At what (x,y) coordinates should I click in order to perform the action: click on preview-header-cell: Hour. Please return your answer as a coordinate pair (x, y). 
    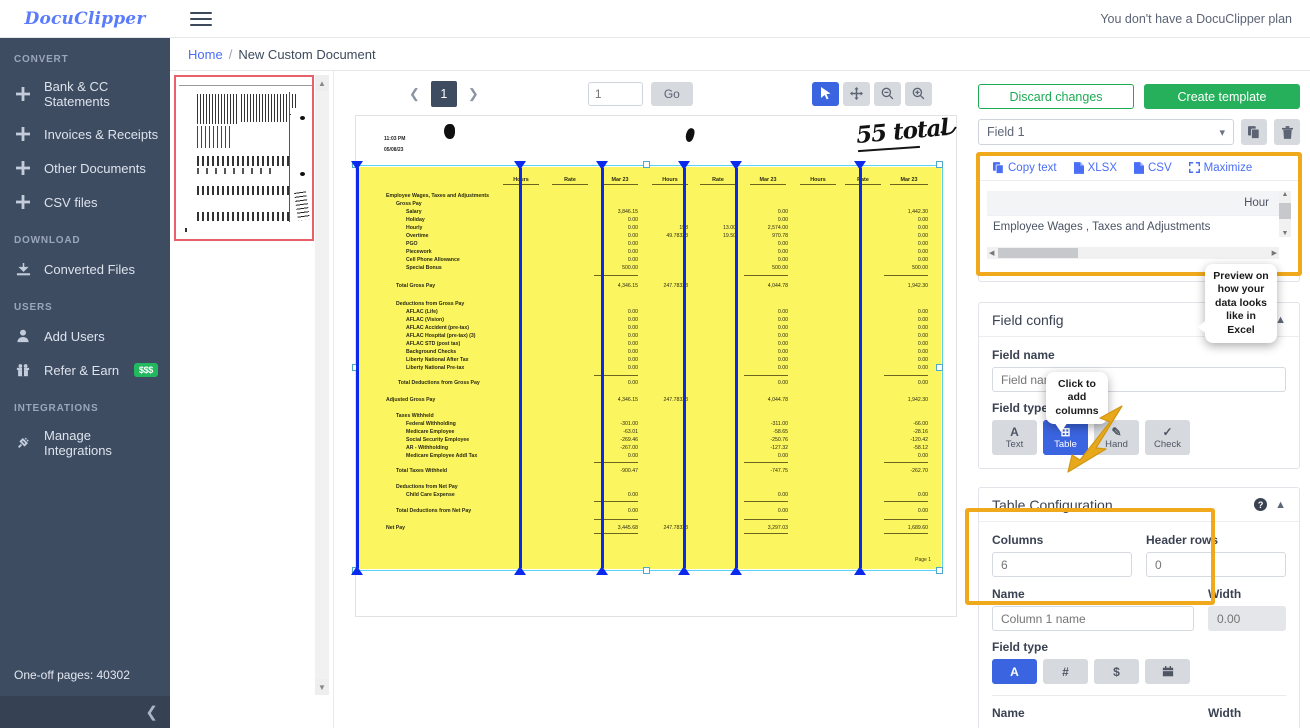
    Looking at the image, I should click on (1256, 203).